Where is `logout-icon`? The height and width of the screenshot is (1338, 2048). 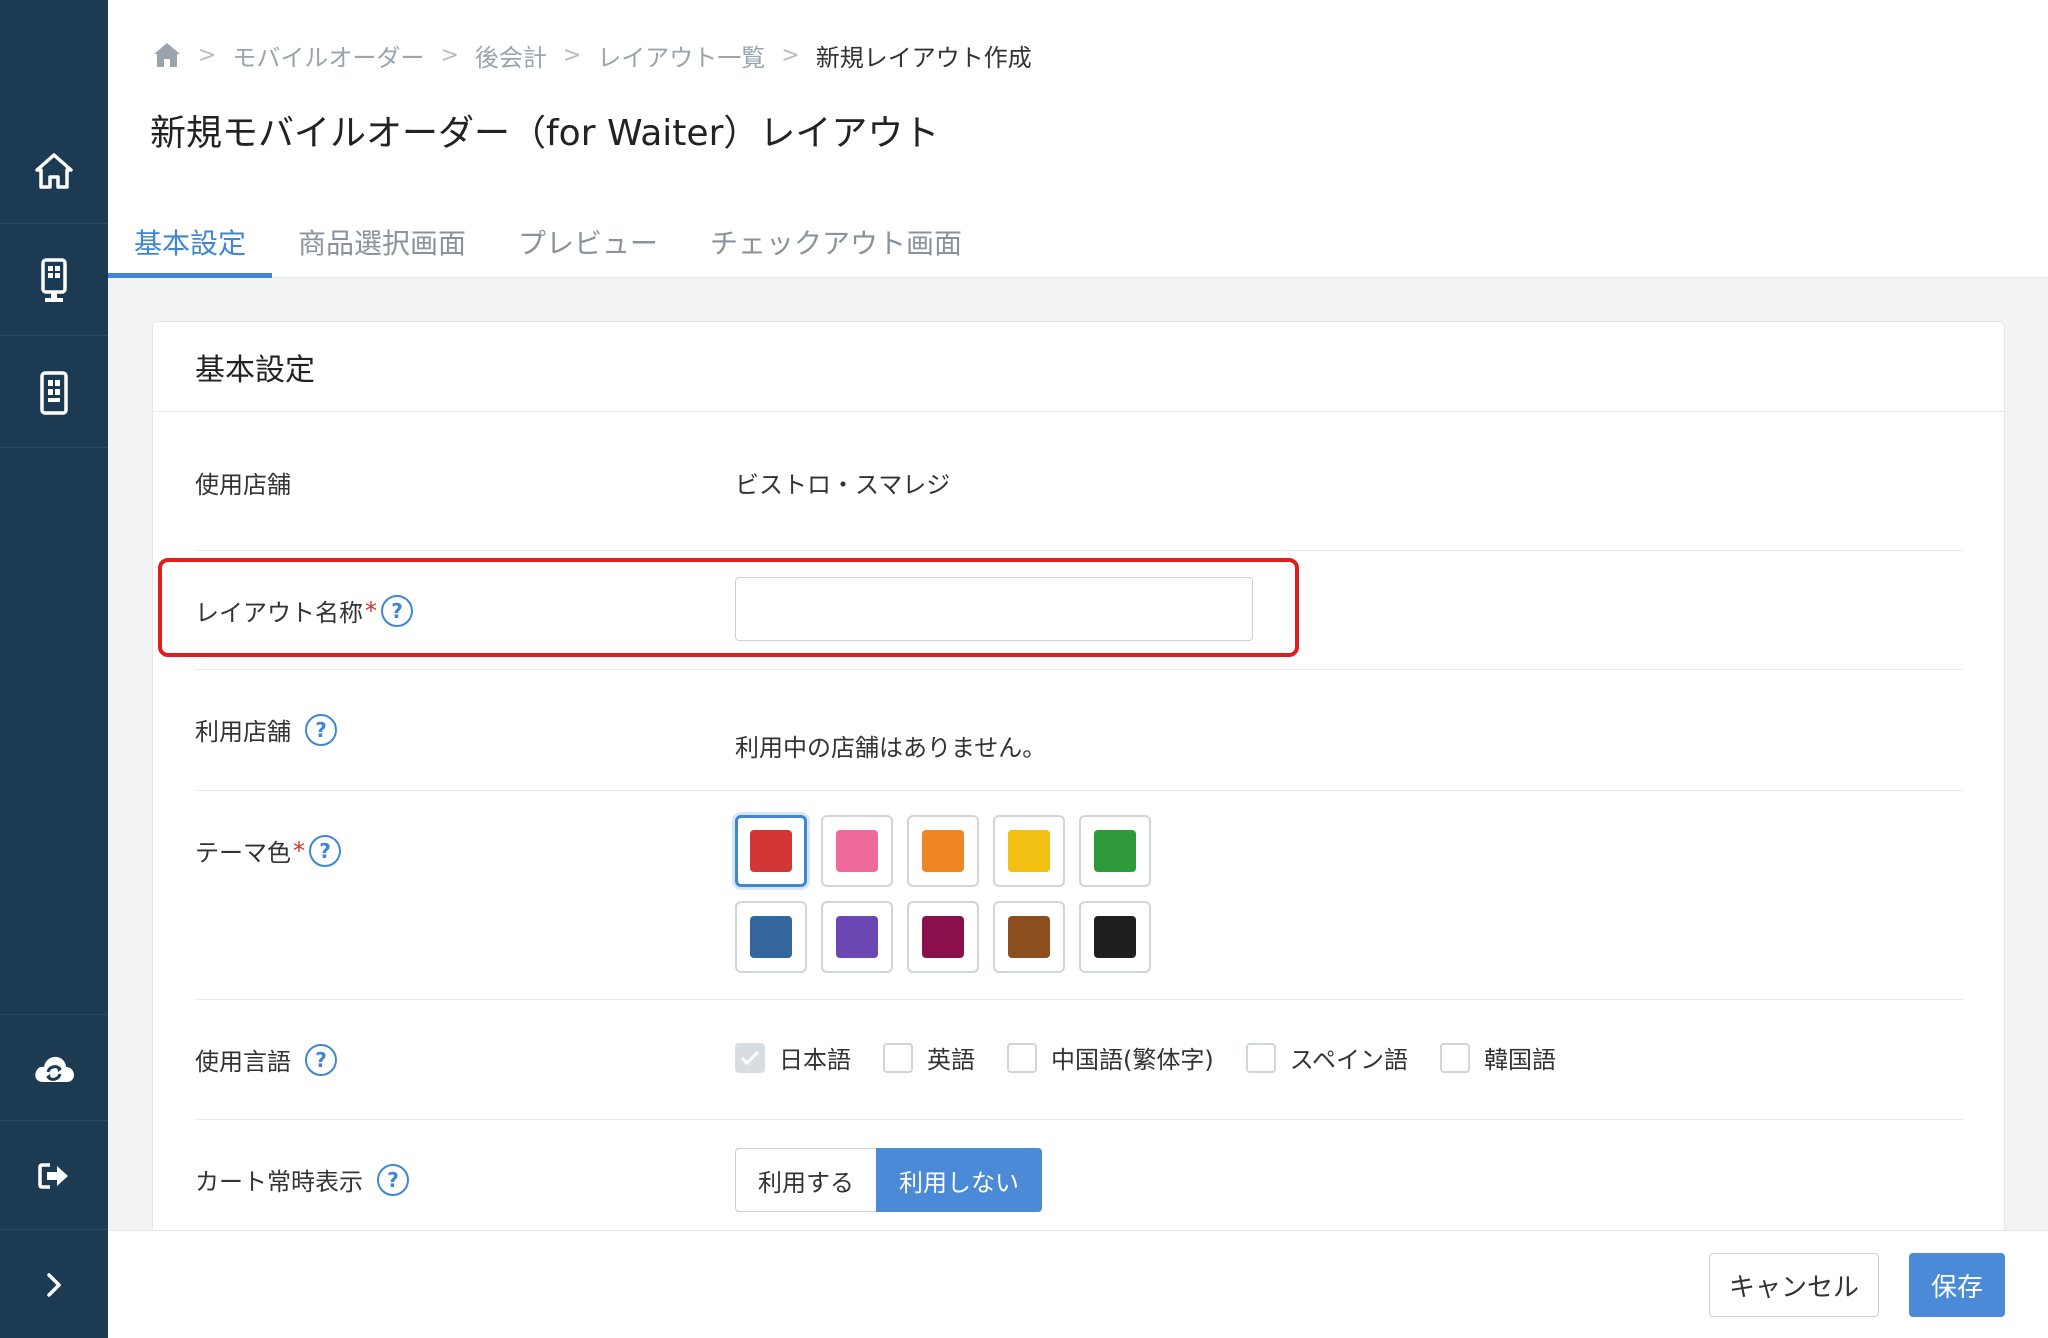
logout-icon is located at coordinates (53, 1175).